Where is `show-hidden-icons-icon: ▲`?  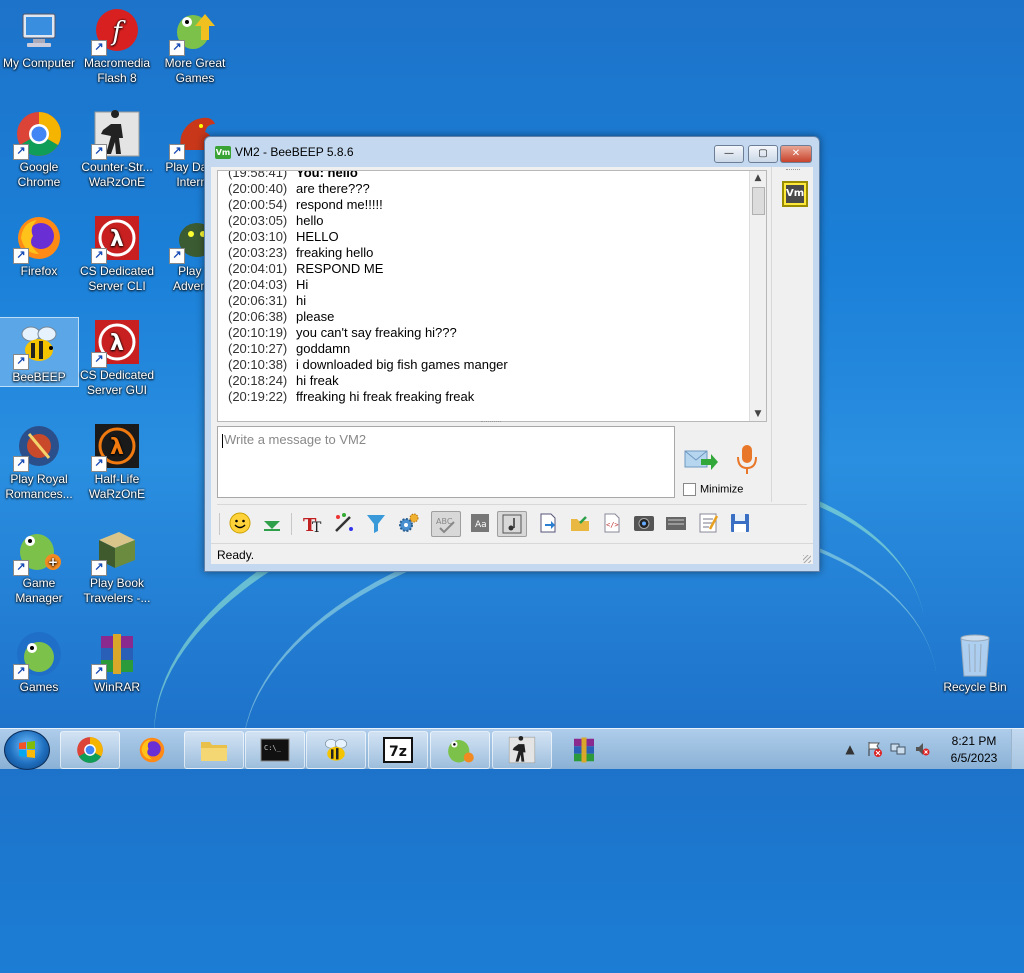
show-hidden-icons-icon: ▲ is located at coordinates (850, 749).